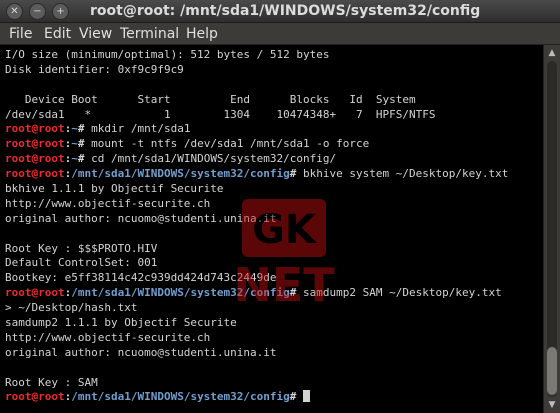 Image resolution: width=560 pixels, height=413 pixels. I want to click on output-line: bkhive 1.1.1 by Objectif Securite, so click(114, 189).